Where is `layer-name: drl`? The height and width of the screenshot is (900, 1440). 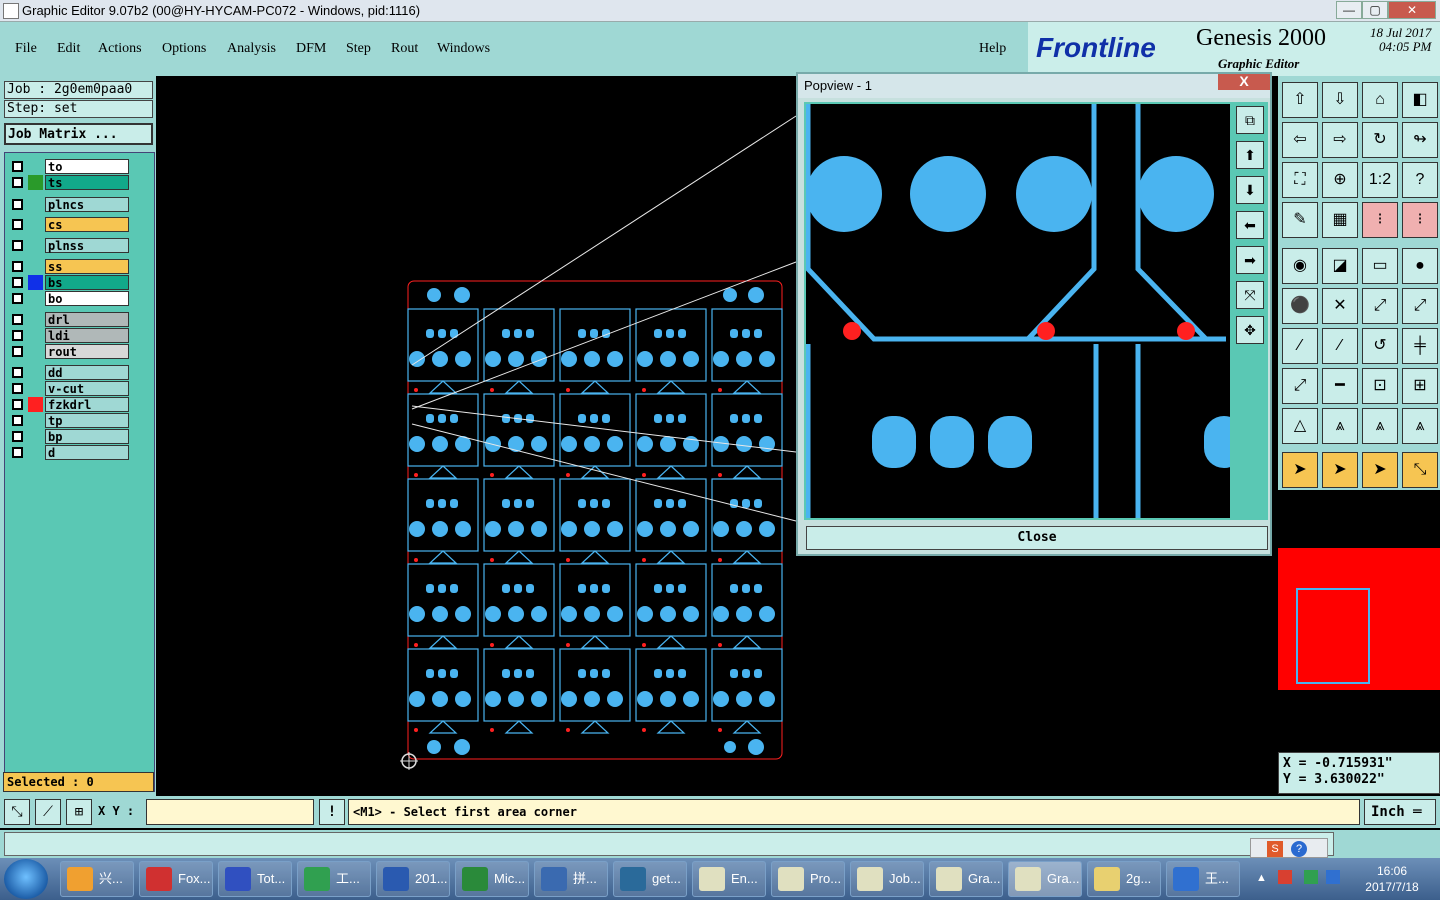 layer-name: drl is located at coordinates (87, 319).